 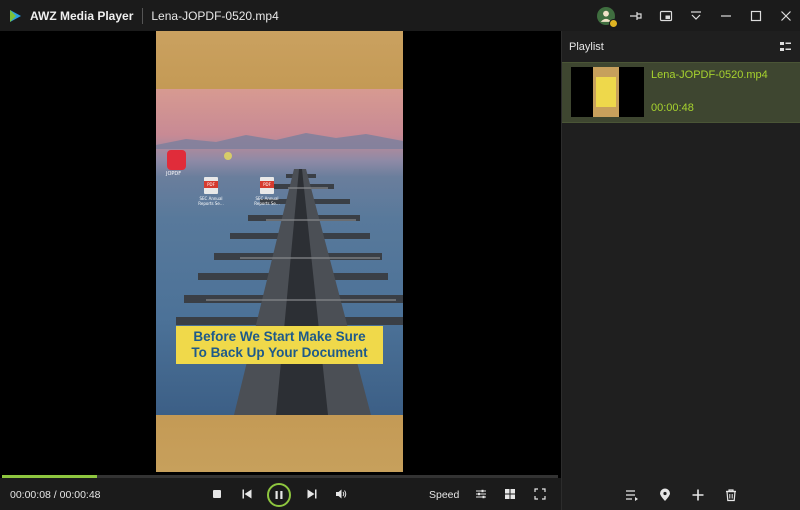 I want to click on grid-icon, so click(x=510, y=494).